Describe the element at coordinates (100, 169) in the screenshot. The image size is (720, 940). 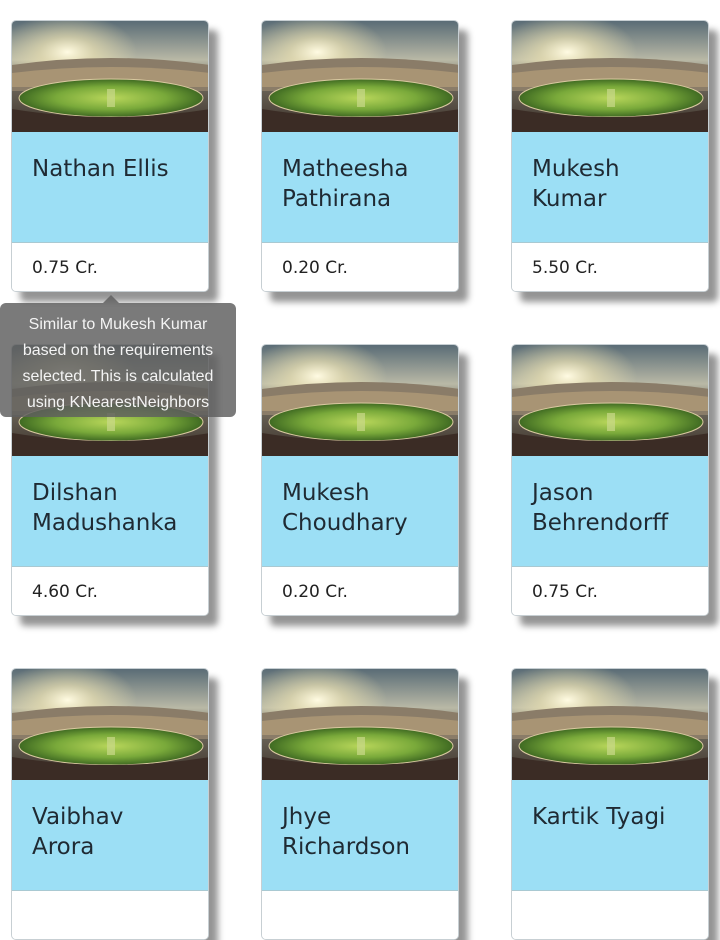
I see `player-name: Nathan Ellis` at that location.